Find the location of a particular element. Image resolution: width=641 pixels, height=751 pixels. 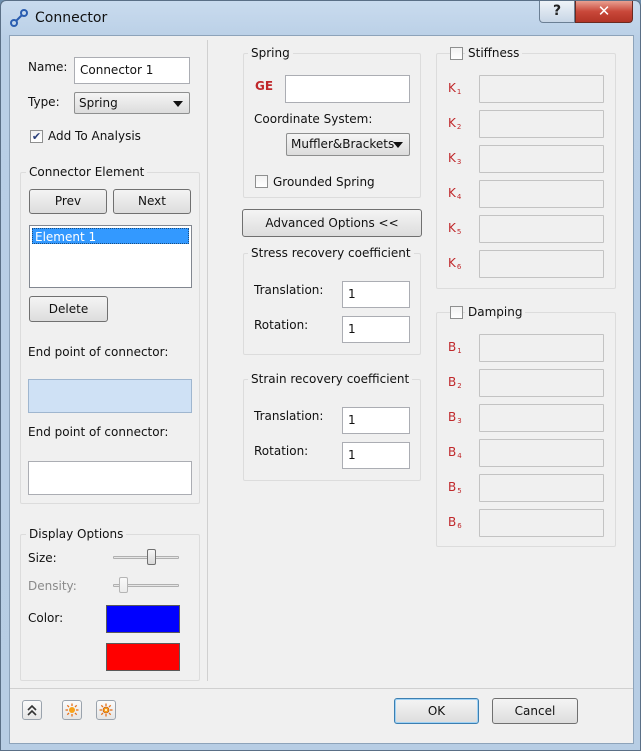

b-label-6: B6 is located at coordinates (455, 522).